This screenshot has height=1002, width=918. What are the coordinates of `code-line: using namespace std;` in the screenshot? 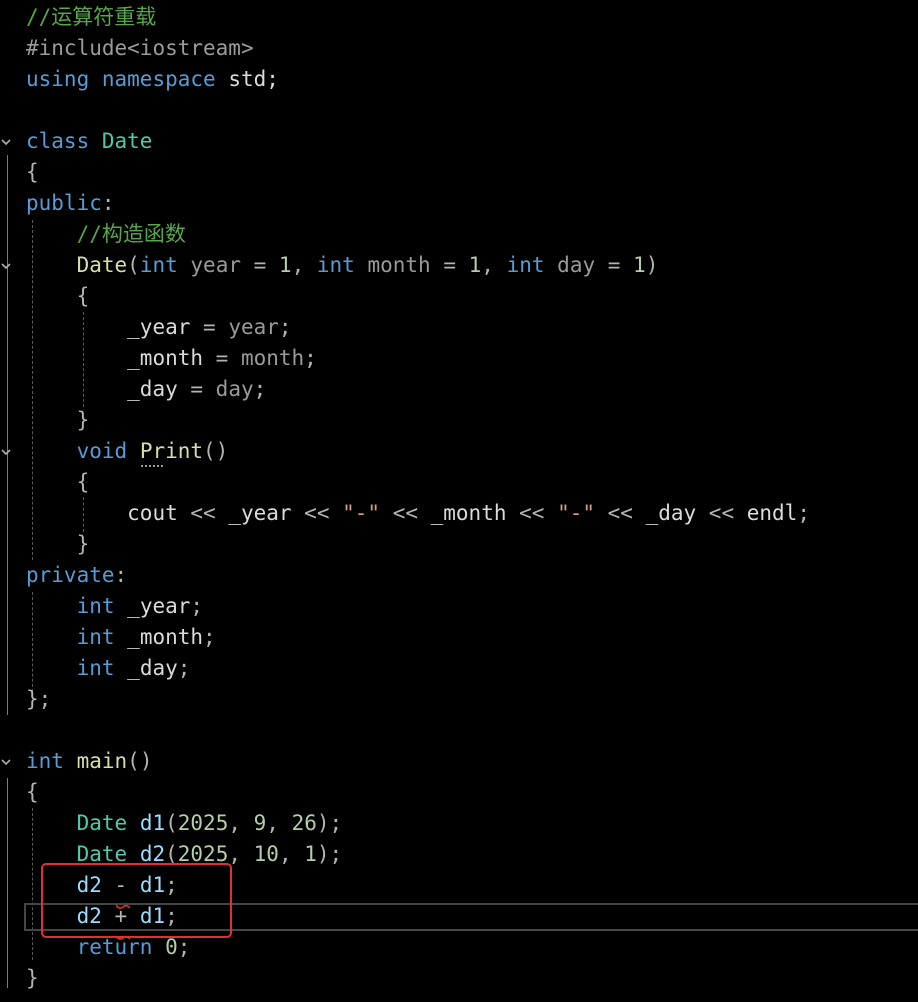 It's located at (152, 79).